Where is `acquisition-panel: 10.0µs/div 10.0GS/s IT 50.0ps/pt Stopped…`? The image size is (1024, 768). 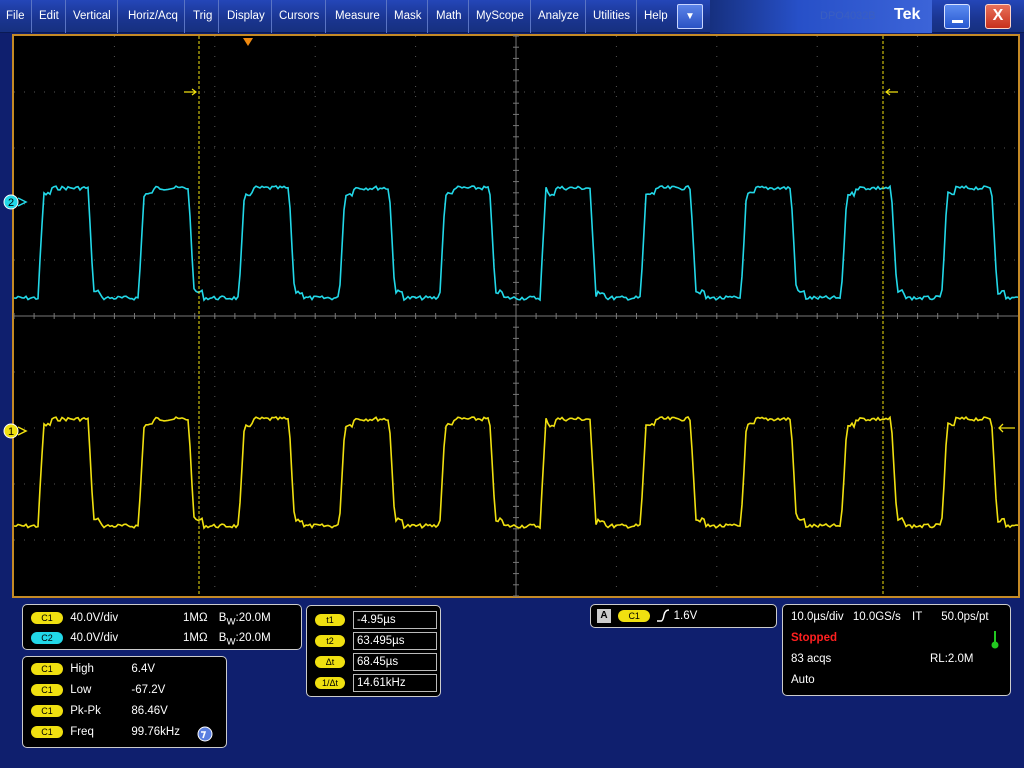 acquisition-panel: 10.0µs/div 10.0GS/s IT 50.0ps/pt Stopped… is located at coordinates (896, 650).